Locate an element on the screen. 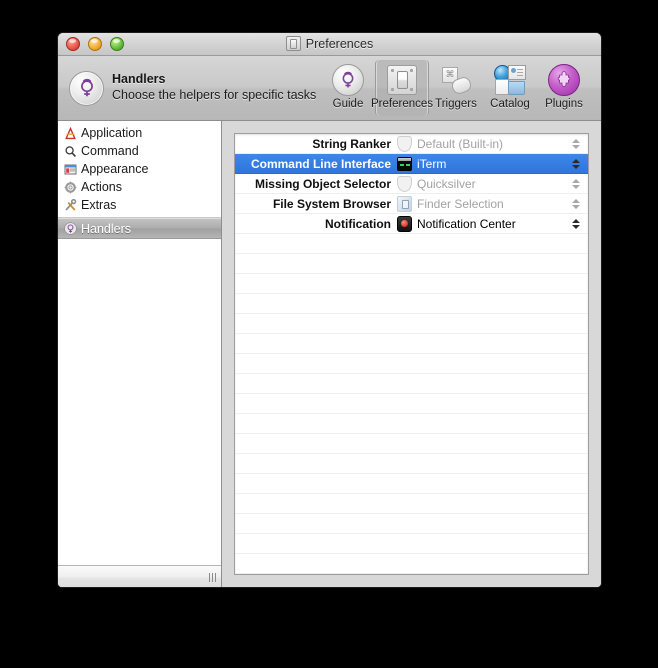 The height and width of the screenshot is (668, 658). row-label: String Ranker is located at coordinates (351, 143).